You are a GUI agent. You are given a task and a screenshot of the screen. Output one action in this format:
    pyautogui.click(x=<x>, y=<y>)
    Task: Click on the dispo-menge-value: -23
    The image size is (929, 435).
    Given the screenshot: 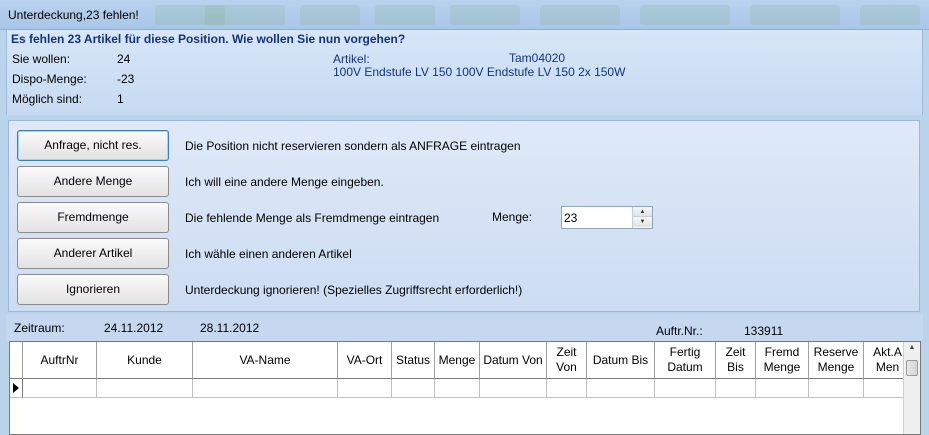 What is the action you would take?
    pyautogui.click(x=126, y=79)
    